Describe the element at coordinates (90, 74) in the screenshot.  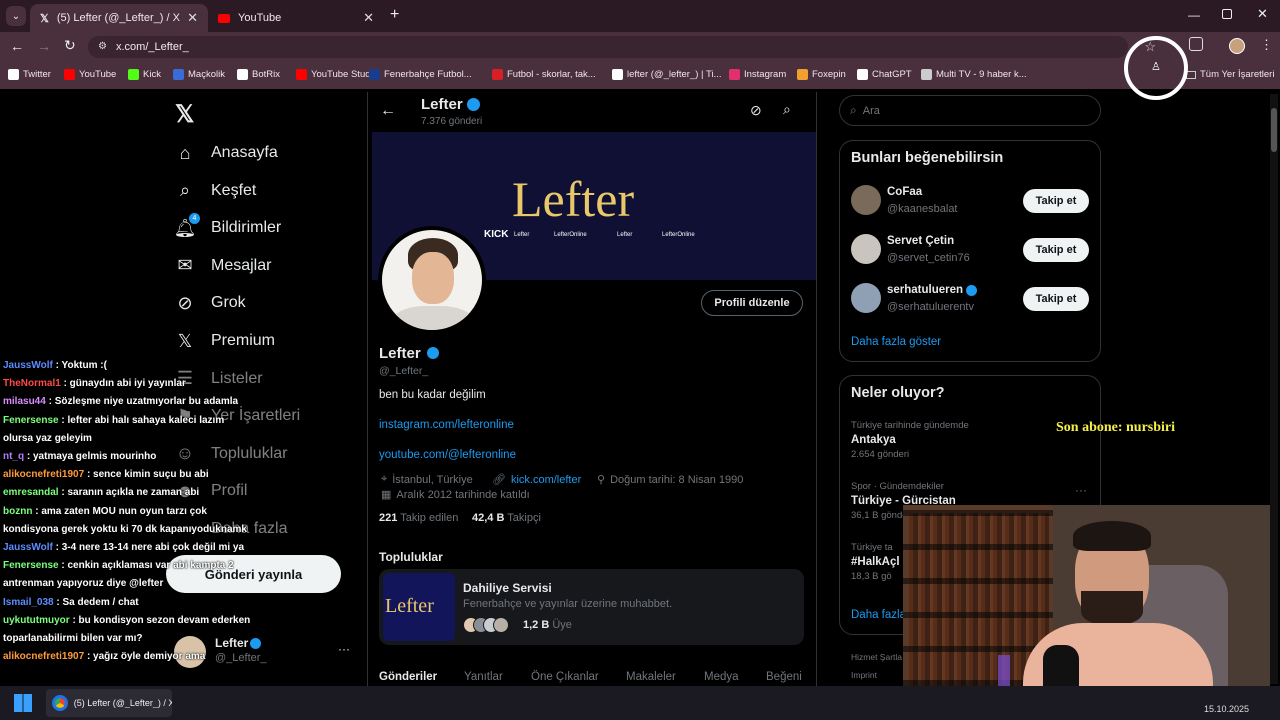
I see `bookmark-item: YouTube` at that location.